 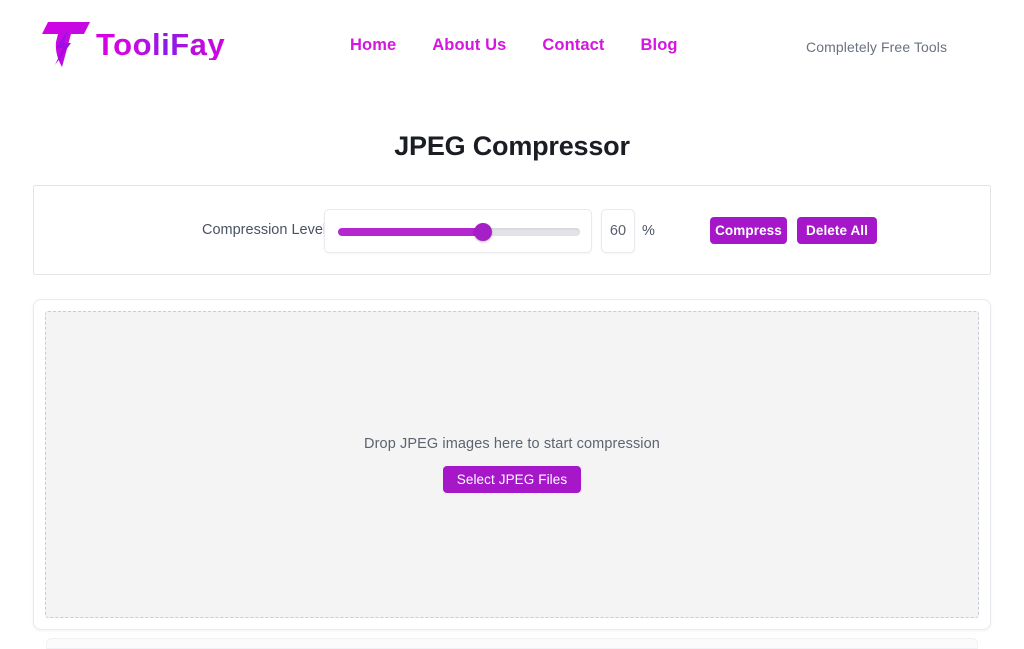 What do you see at coordinates (659, 45) in the screenshot?
I see `nav-item-blog: Blog` at bounding box center [659, 45].